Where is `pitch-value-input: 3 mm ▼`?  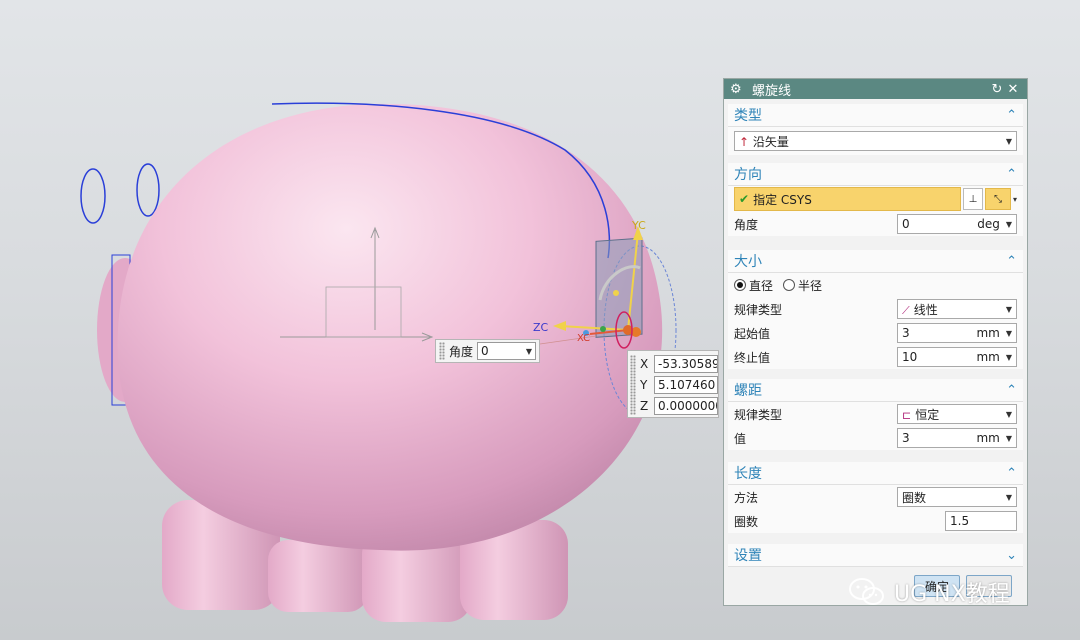 pitch-value-input: 3 mm ▼ is located at coordinates (957, 438).